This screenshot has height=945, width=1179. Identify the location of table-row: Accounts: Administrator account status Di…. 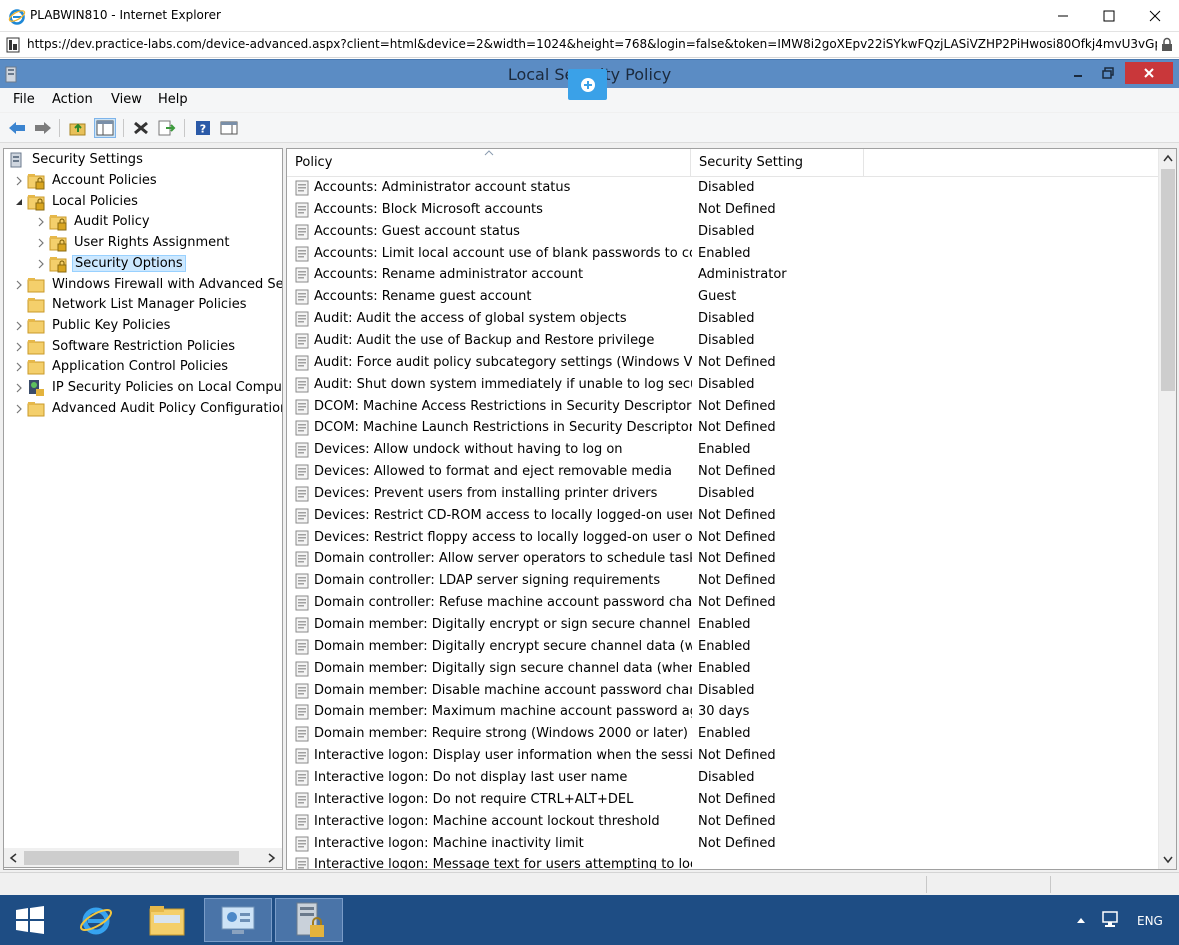
(723, 188).